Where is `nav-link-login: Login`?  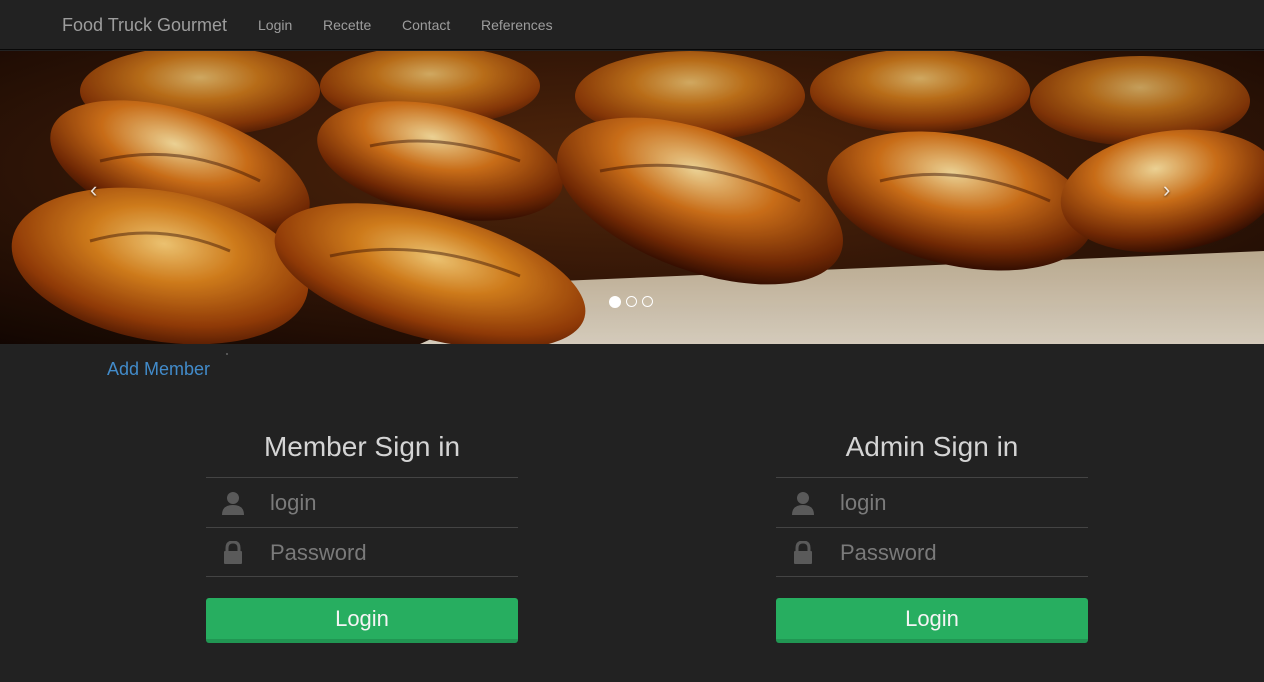 nav-link-login: Login is located at coordinates (275, 25).